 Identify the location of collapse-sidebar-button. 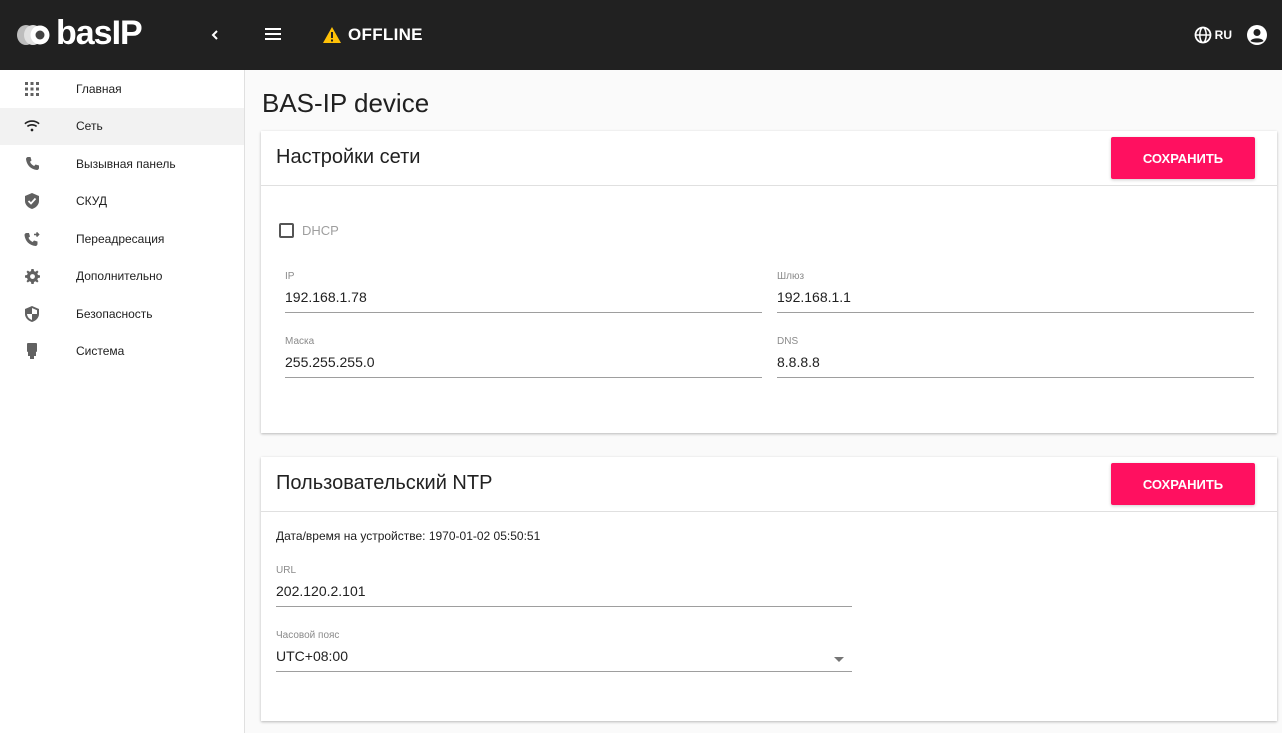
(215, 35).